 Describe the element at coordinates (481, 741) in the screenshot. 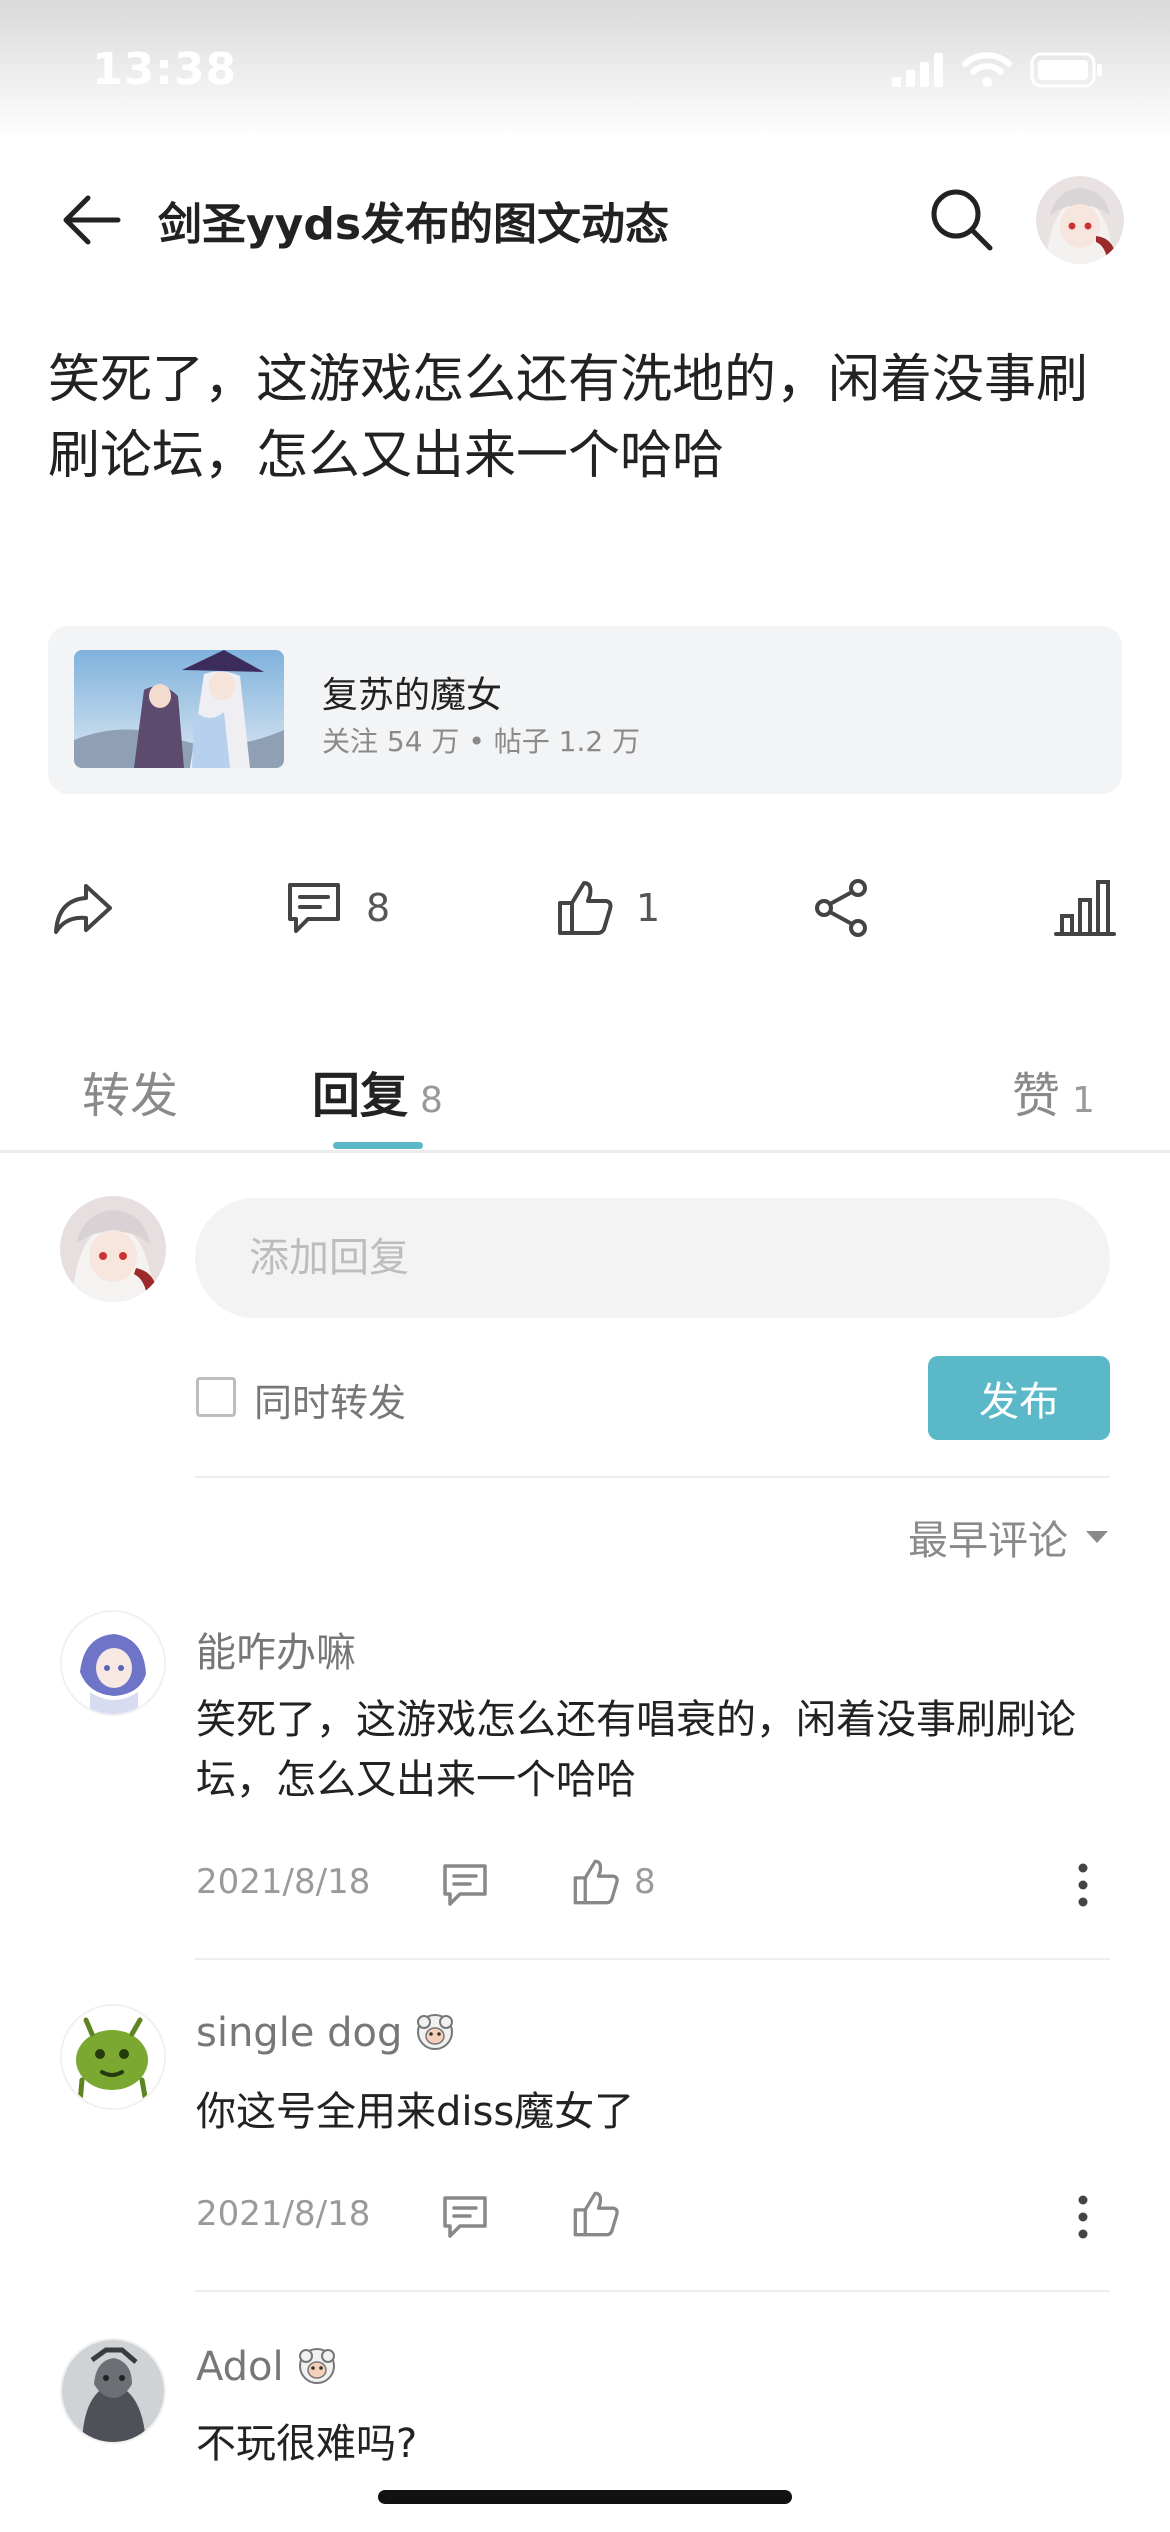

I see `game-stats: 关注 54 万 • 帖子 1.2 万` at that location.